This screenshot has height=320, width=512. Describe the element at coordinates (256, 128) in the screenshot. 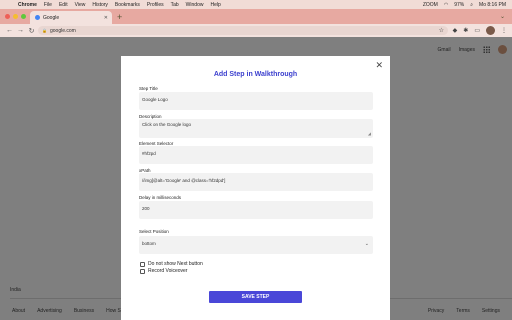

I see `description-textarea: Click on the Google logo ◢` at that location.